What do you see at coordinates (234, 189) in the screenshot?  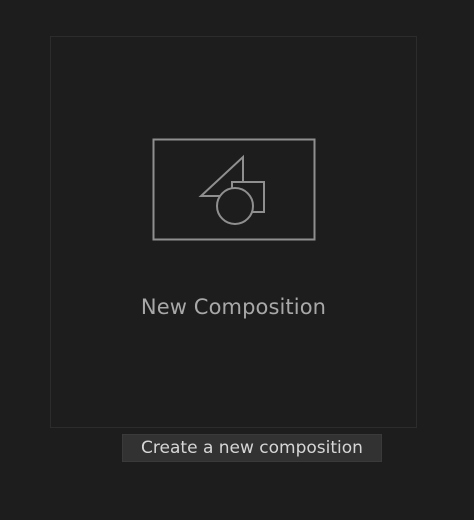 I see `composition-shapes-icon` at bounding box center [234, 189].